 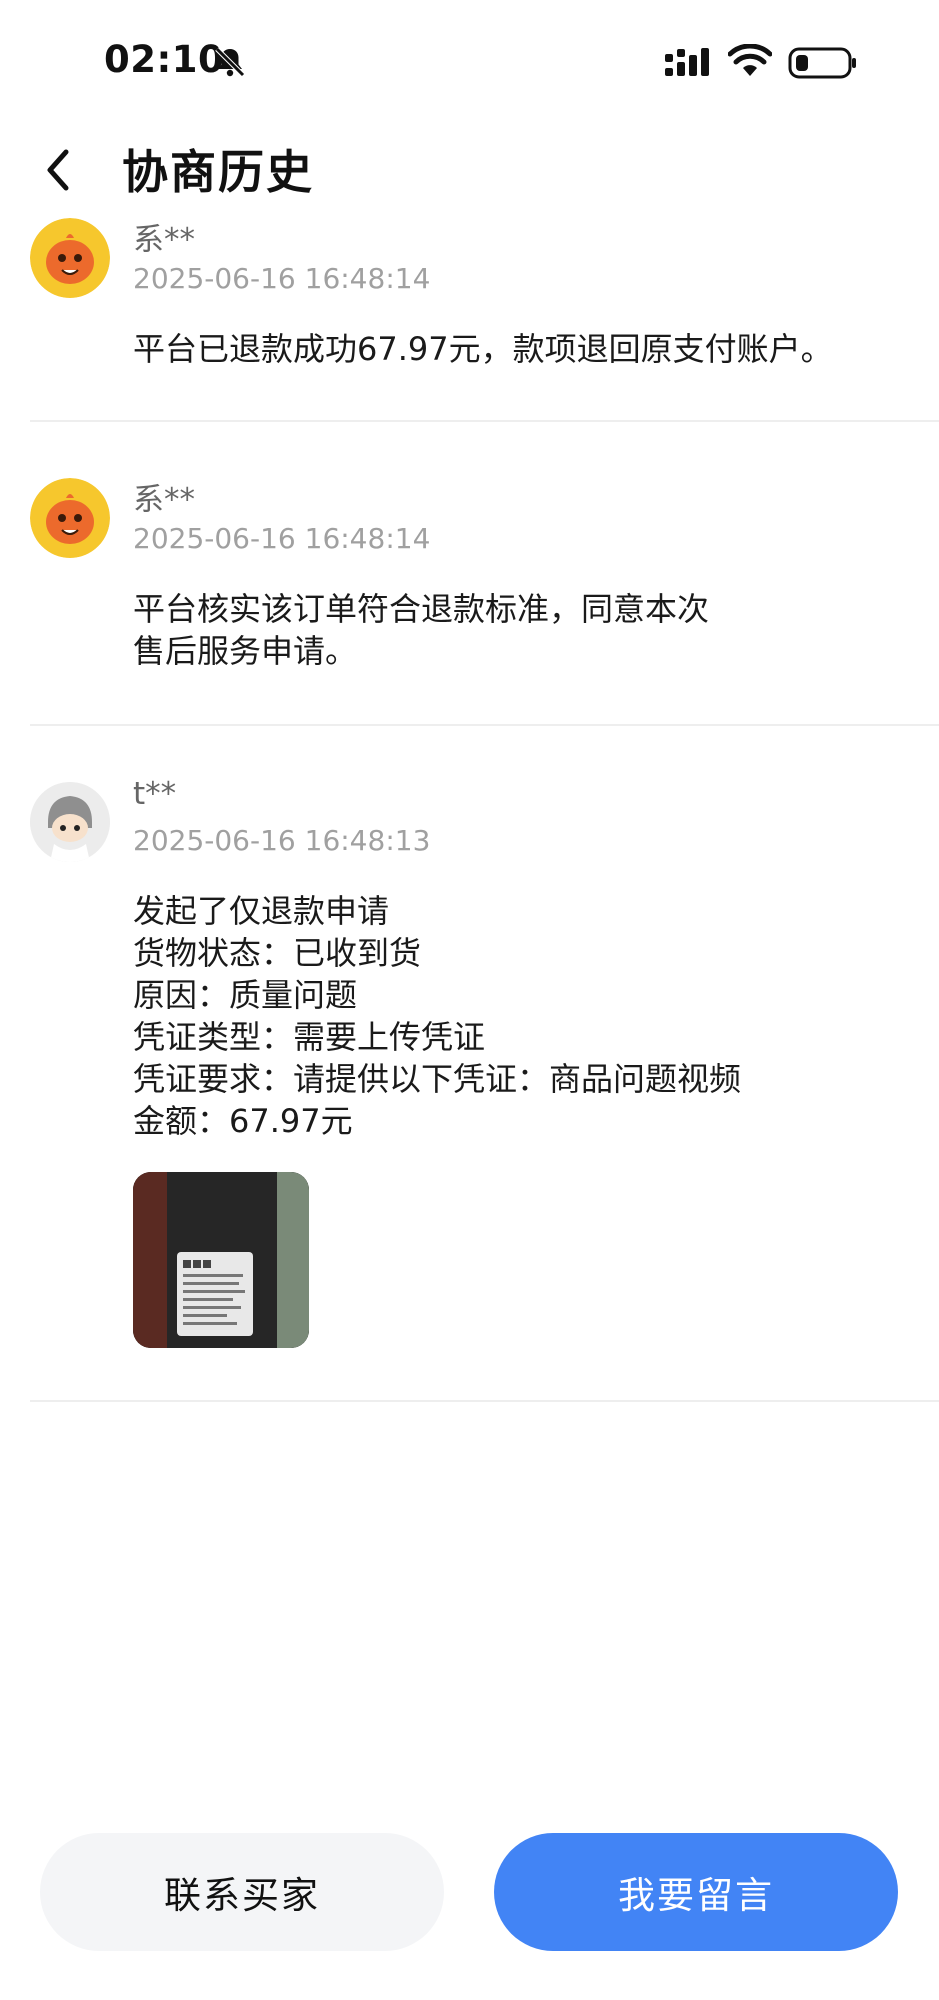 What do you see at coordinates (690, 64) in the screenshot?
I see `signal-icon` at bounding box center [690, 64].